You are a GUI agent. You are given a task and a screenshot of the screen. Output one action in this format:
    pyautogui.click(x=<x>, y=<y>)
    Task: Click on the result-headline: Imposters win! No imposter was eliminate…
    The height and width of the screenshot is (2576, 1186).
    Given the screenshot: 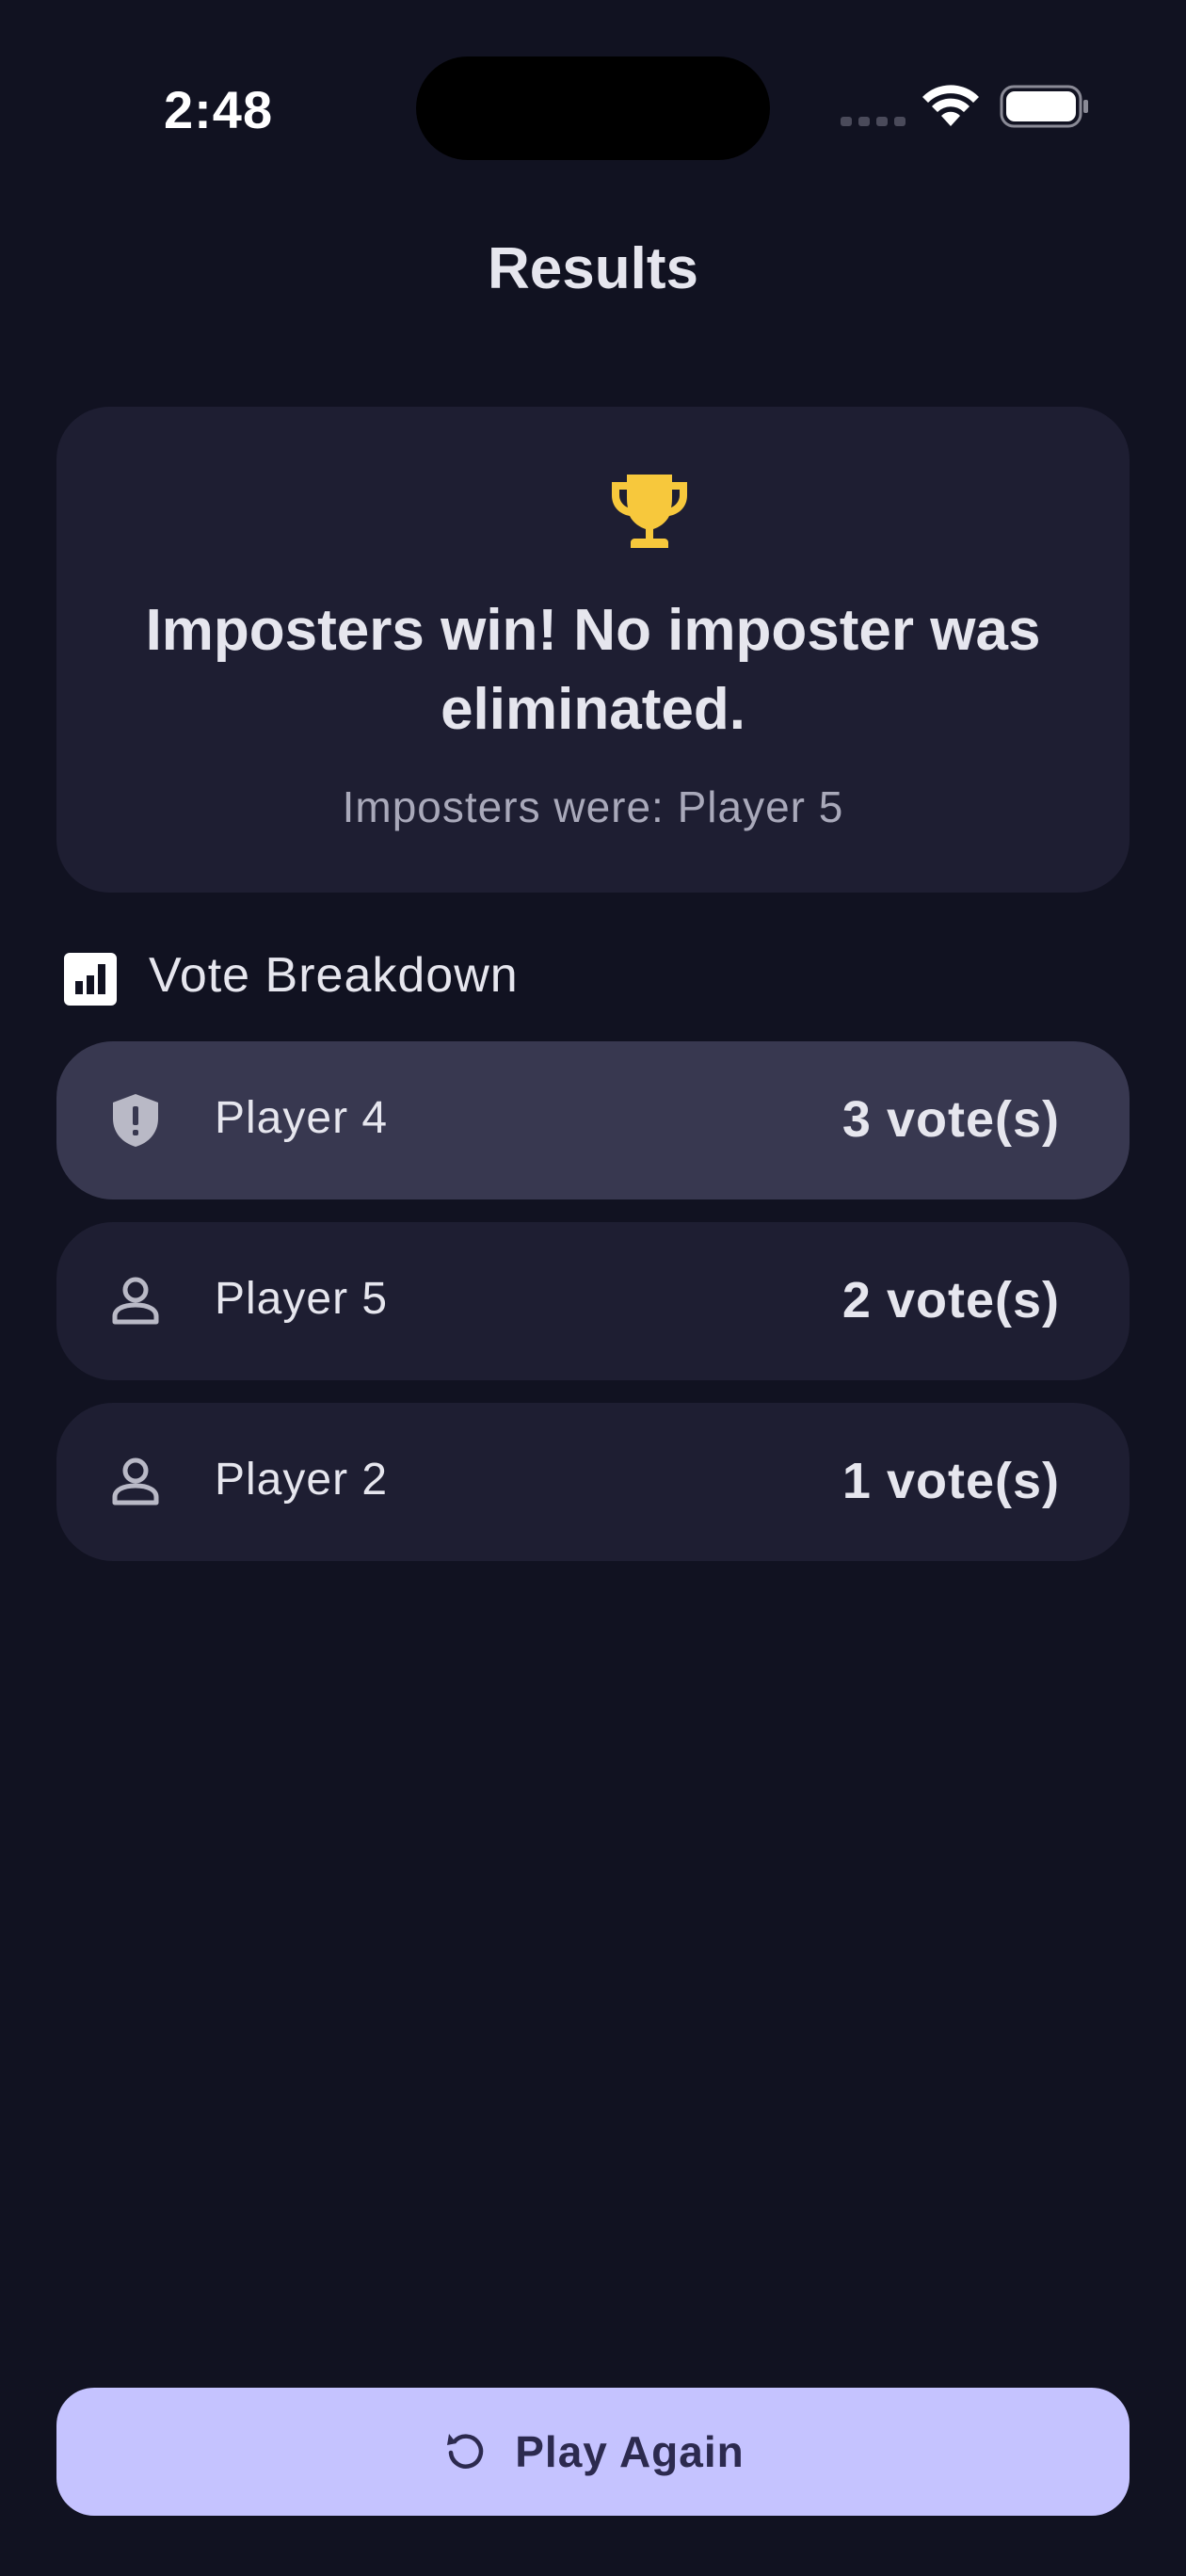 What is the action you would take?
    pyautogui.click(x=593, y=670)
    